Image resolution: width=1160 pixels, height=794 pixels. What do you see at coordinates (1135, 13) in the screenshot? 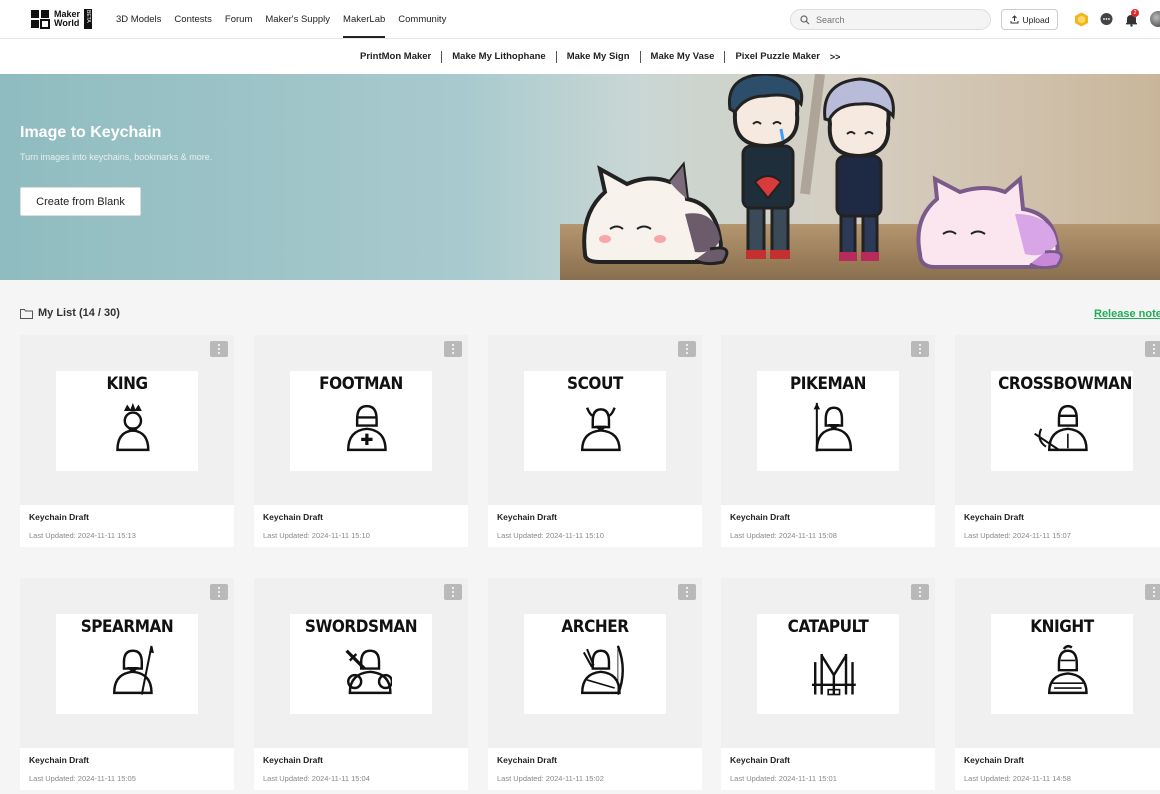
I see `notification-count-badge: 2` at bounding box center [1135, 13].